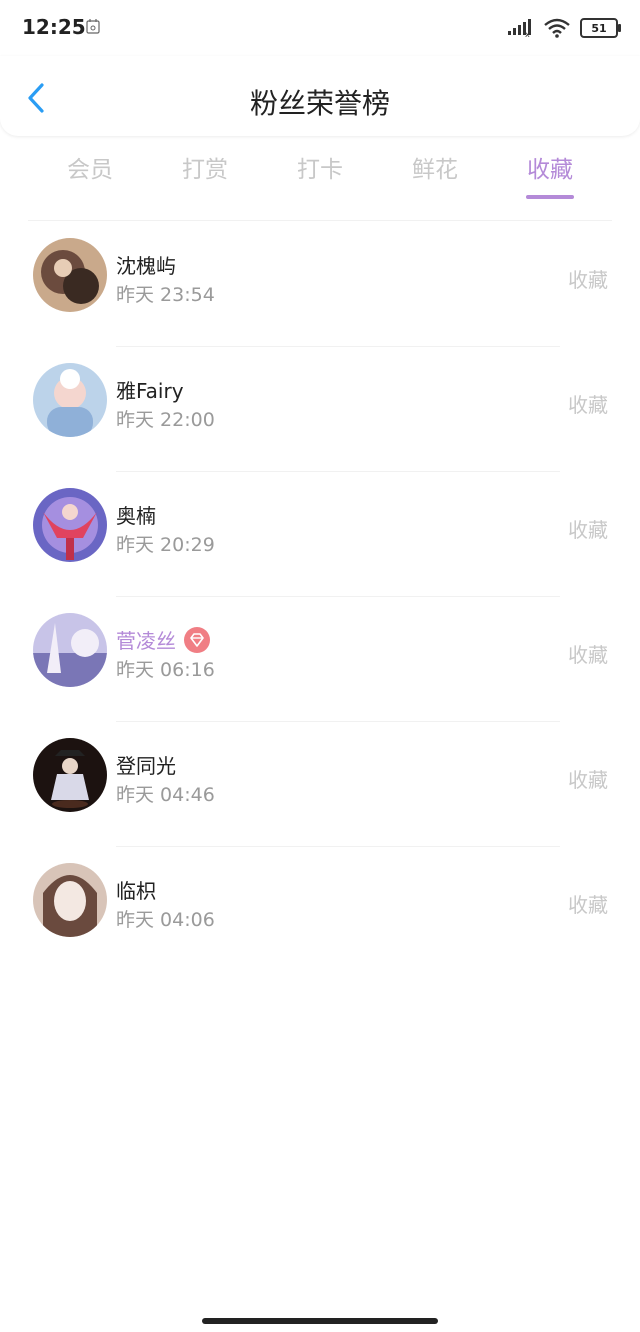 Image resolution: width=640 pixels, height=1332 pixels. Describe the element at coordinates (197, 639) in the screenshot. I see `diamond-icon` at that location.